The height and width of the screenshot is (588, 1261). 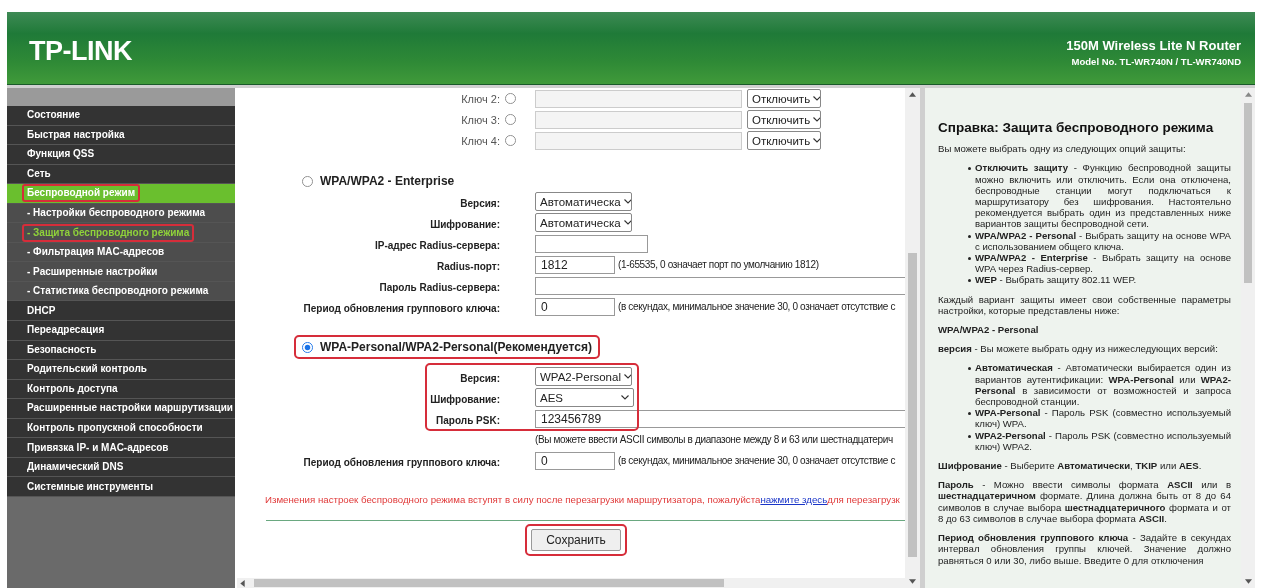 What do you see at coordinates (576, 540) in the screenshot?
I see `save-button: Сохранить` at bounding box center [576, 540].